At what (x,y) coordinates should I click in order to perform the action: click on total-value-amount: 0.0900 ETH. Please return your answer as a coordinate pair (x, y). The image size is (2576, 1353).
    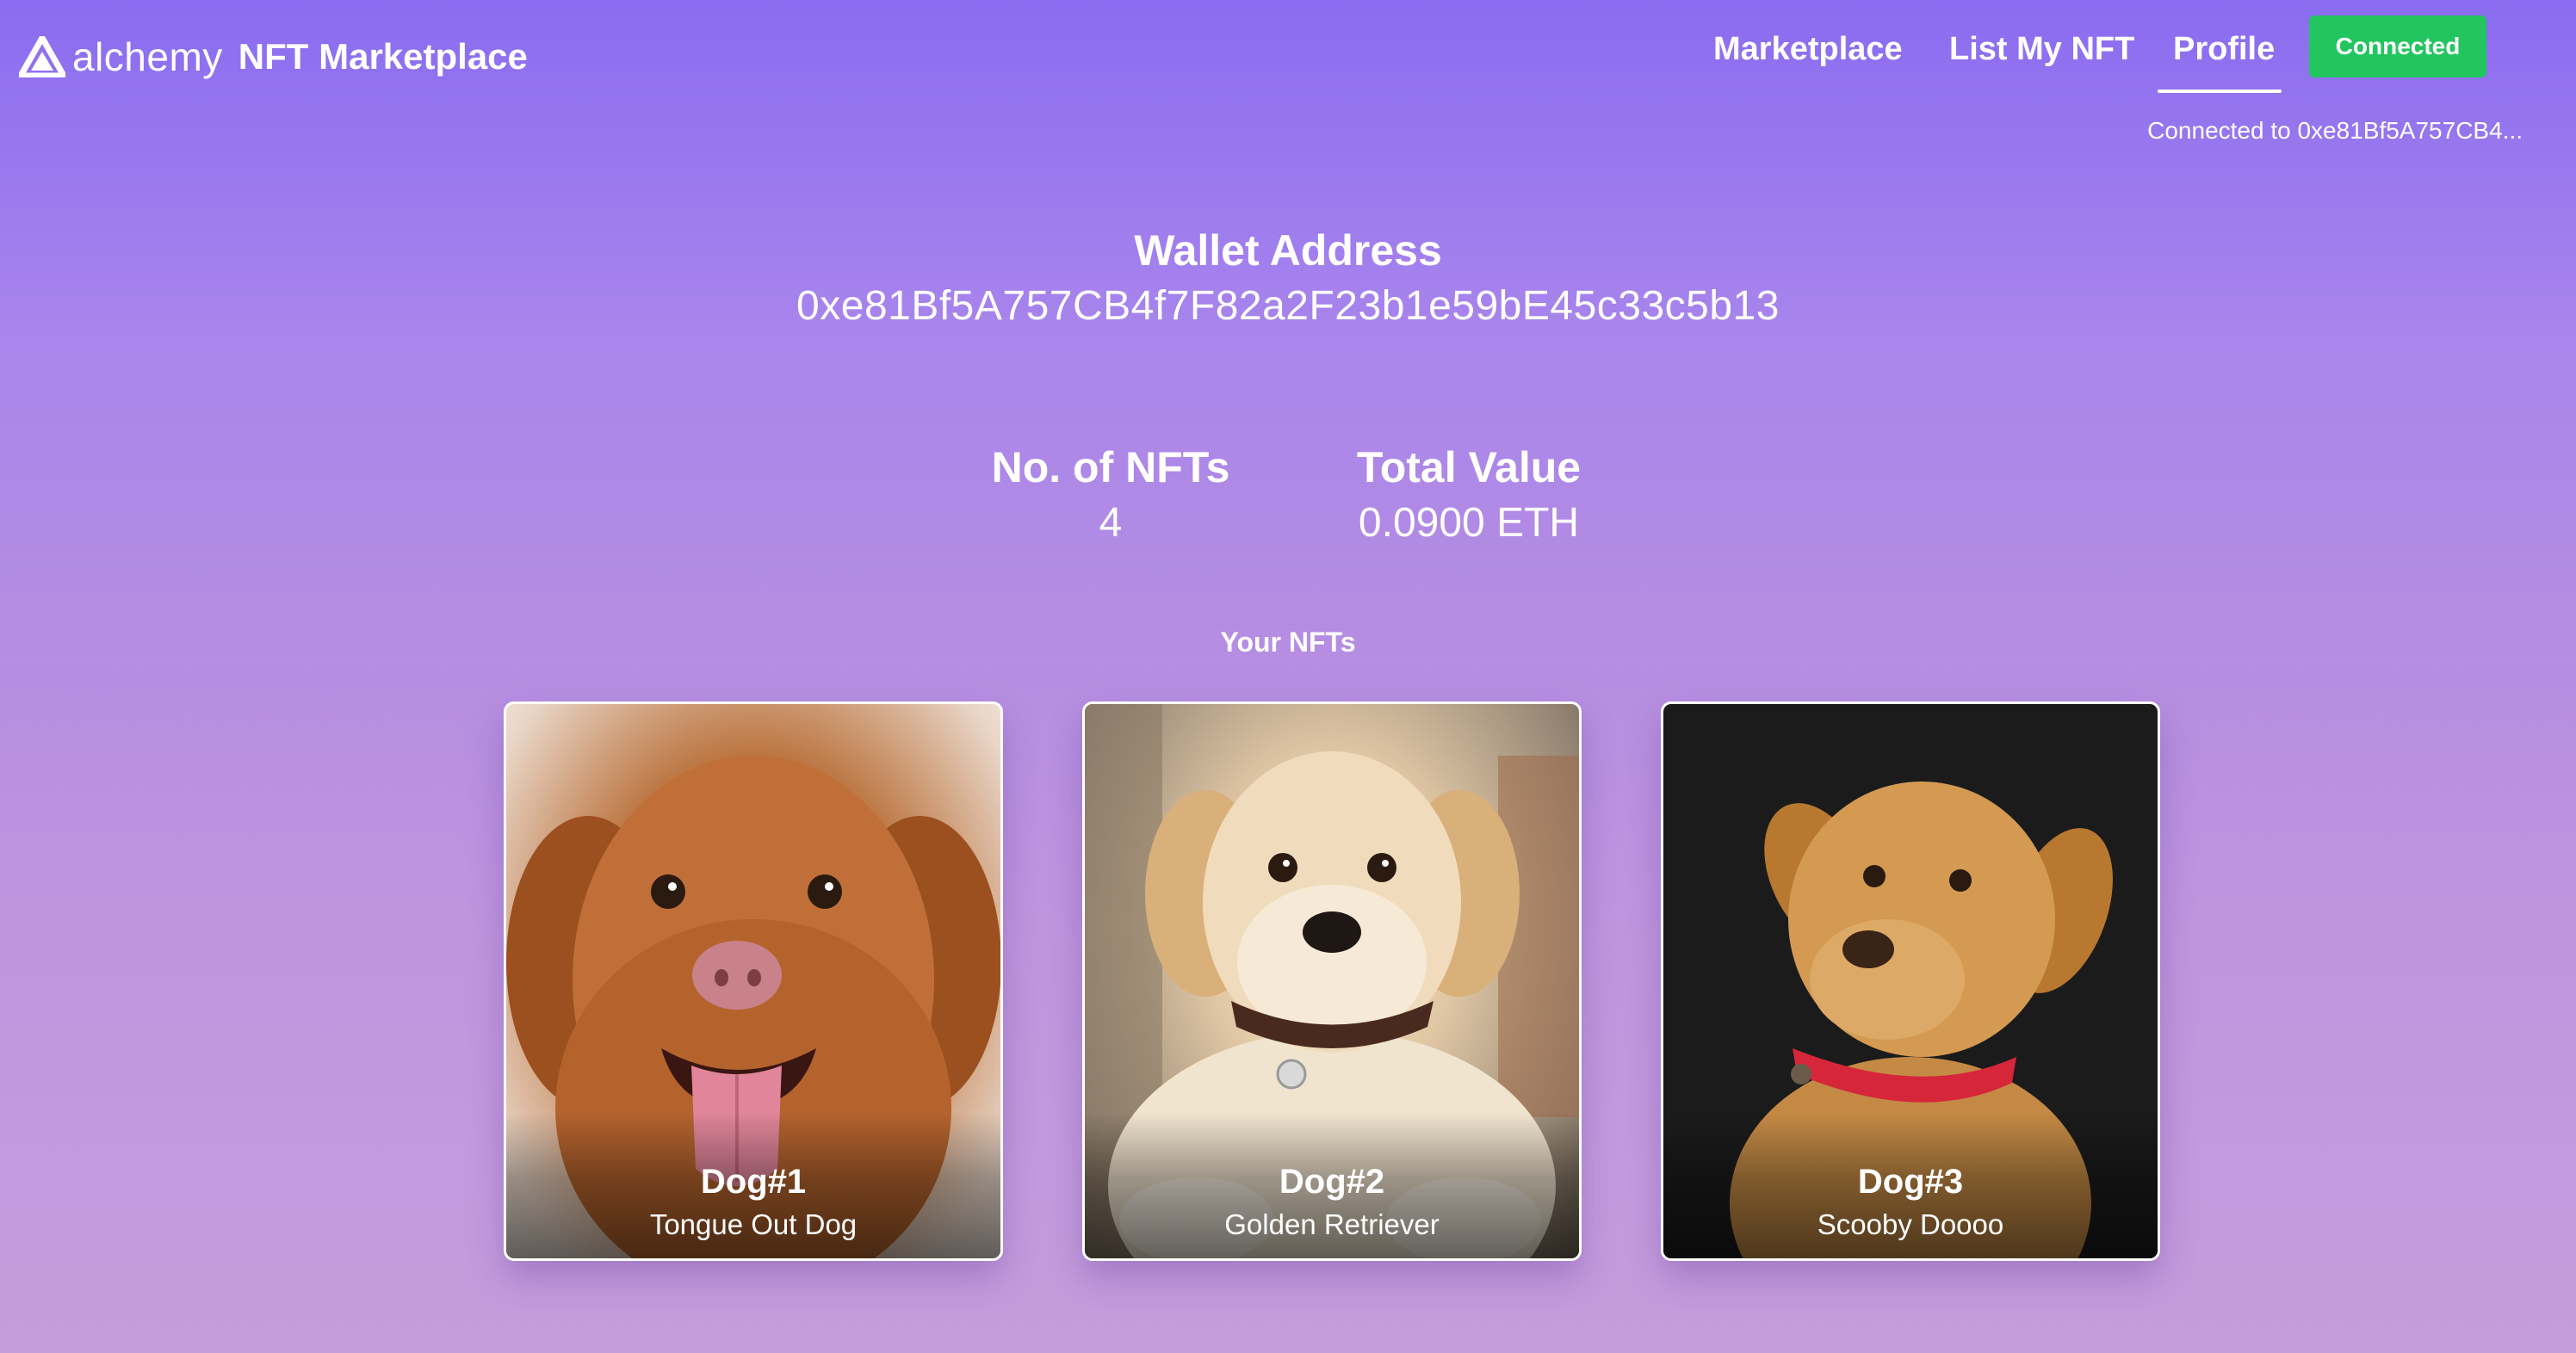
    Looking at the image, I should click on (1469, 523).